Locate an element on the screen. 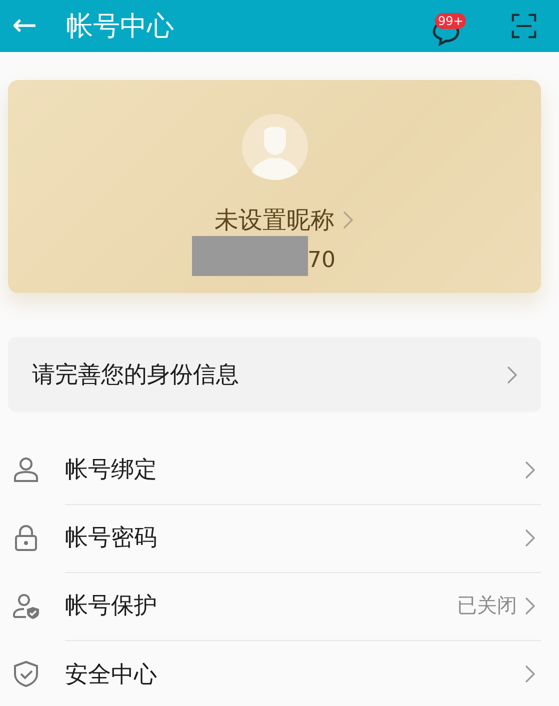  nickname-link: 未设置昵称 is located at coordinates (283, 220).